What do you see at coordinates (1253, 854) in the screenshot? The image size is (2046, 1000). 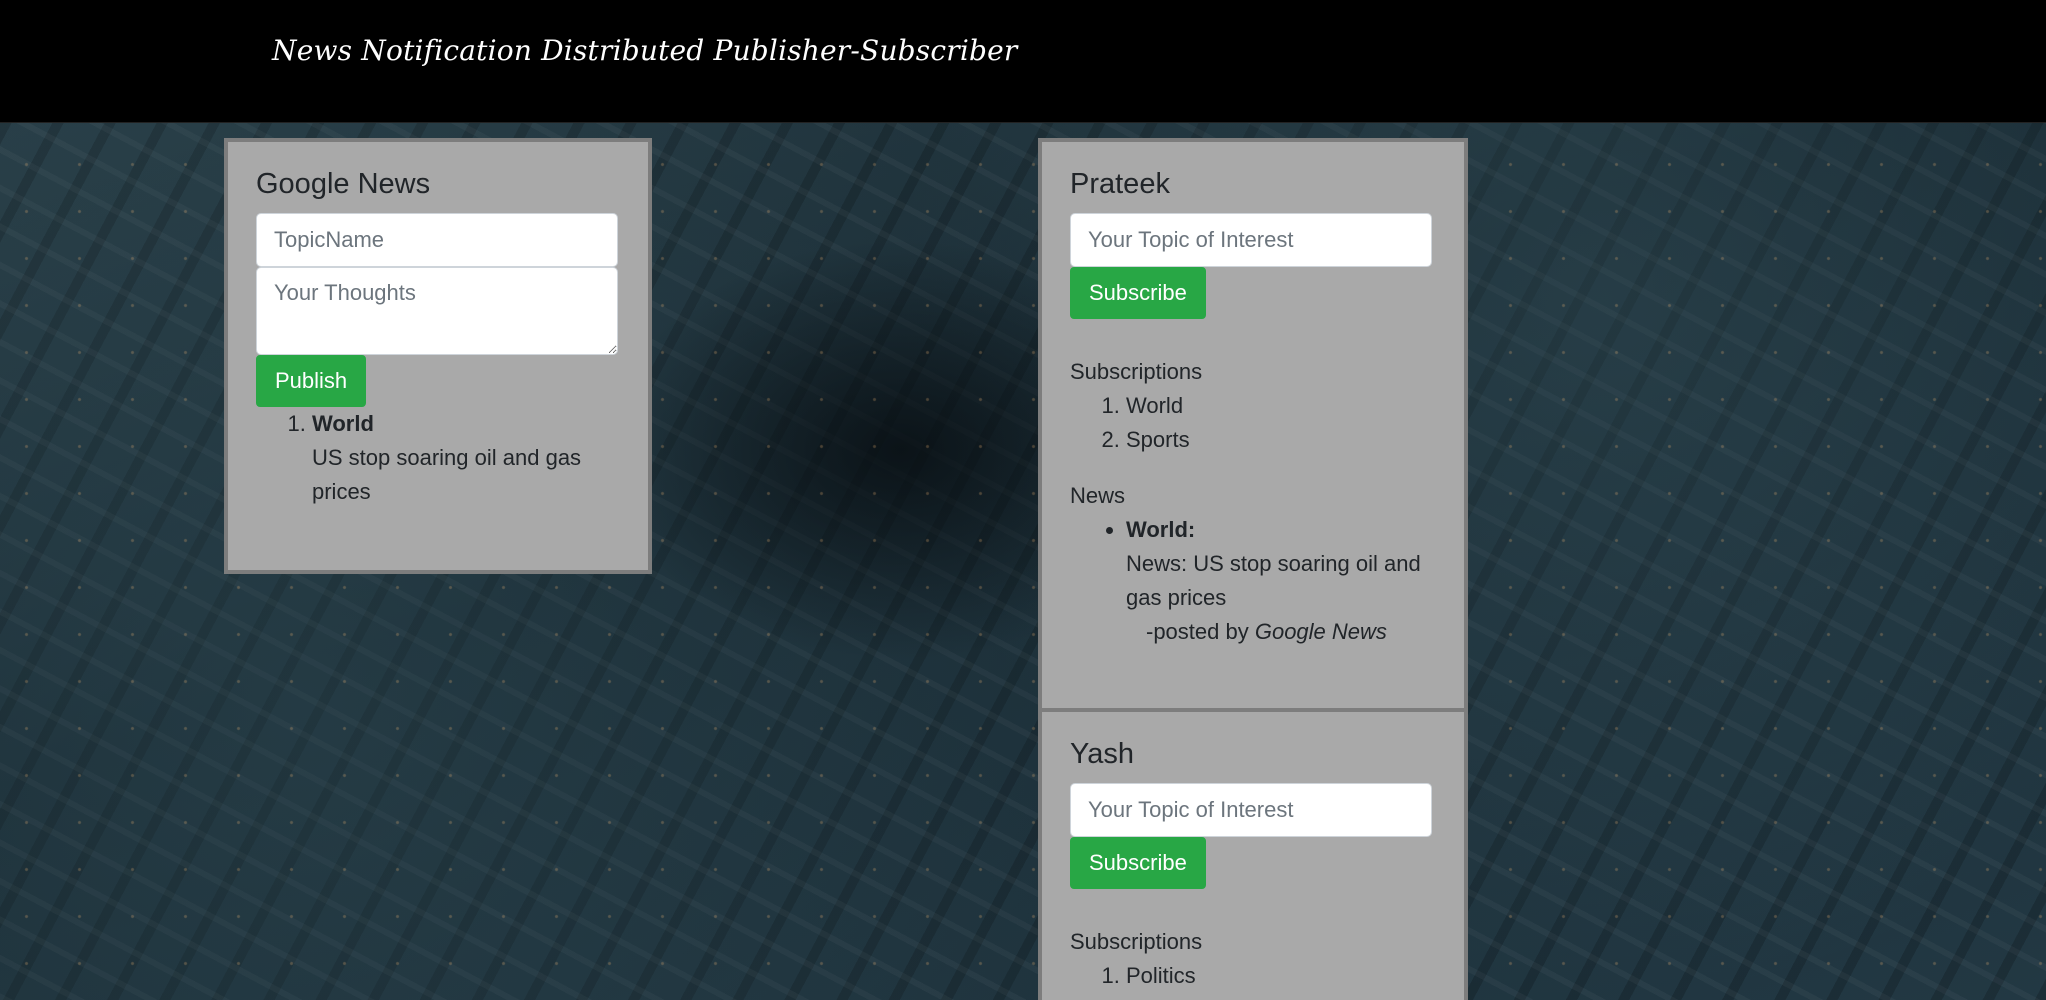 I see `subscriber-card-yash: Yash Subscribe Subscriptions Politics` at bounding box center [1253, 854].